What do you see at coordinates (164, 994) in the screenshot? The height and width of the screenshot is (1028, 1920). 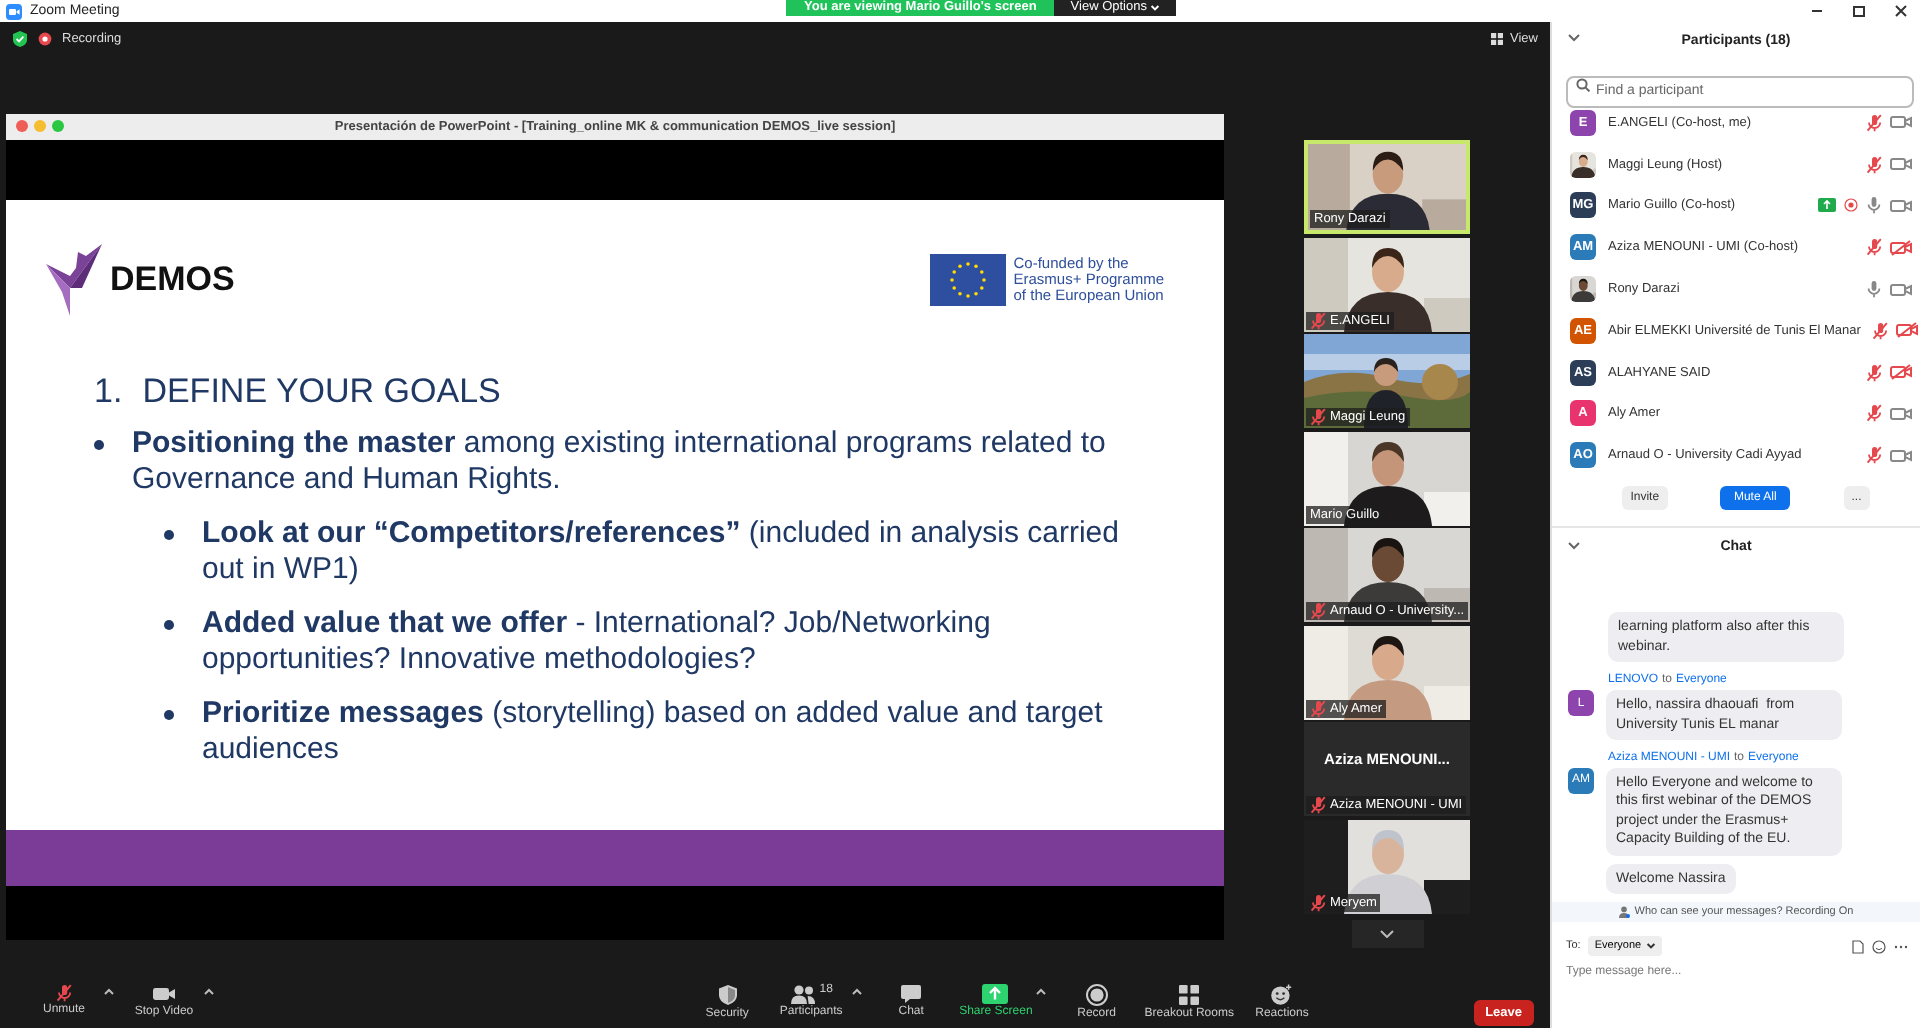 I see `camera-icon` at bounding box center [164, 994].